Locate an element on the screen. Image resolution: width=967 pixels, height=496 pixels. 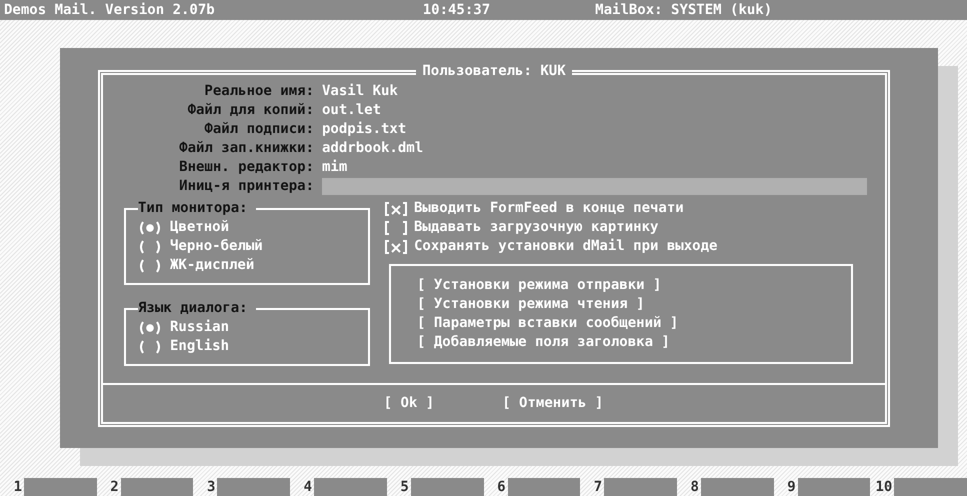
settings-button: [ Добавляемые поля заголовка ] is located at coordinates (543, 342).